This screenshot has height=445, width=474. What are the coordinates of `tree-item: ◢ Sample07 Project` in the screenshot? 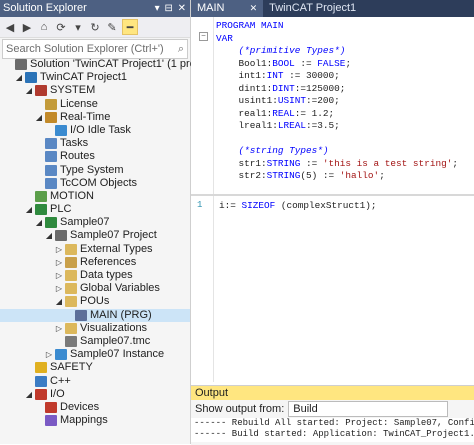 It's located at (95, 235).